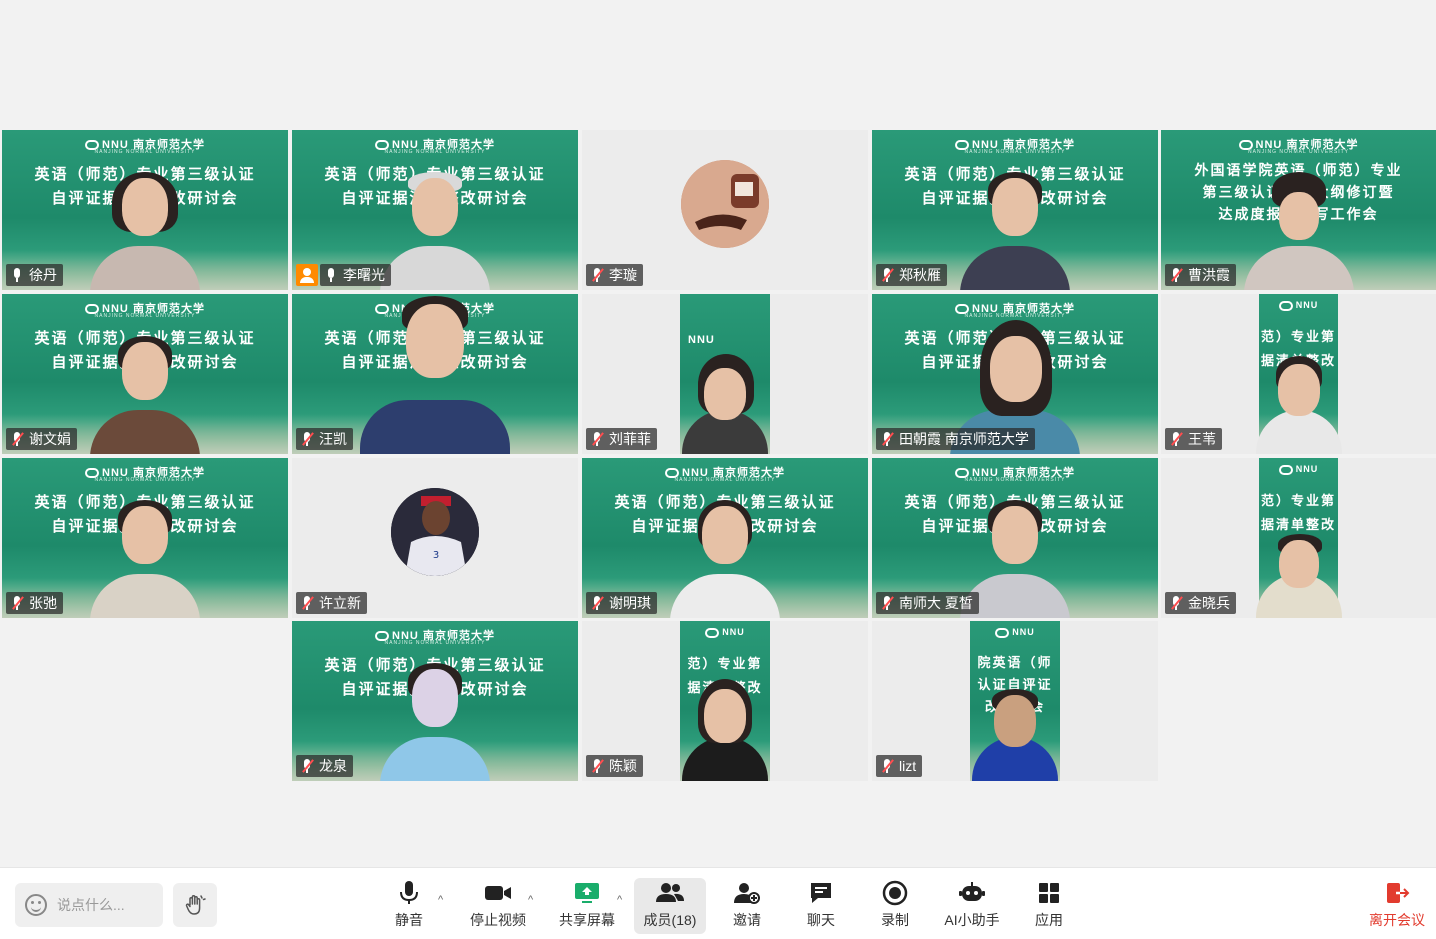 Image resolution: width=1436 pixels, height=939 pixels. What do you see at coordinates (621, 603) in the screenshot?
I see `name-tag: 谢明琪` at bounding box center [621, 603].